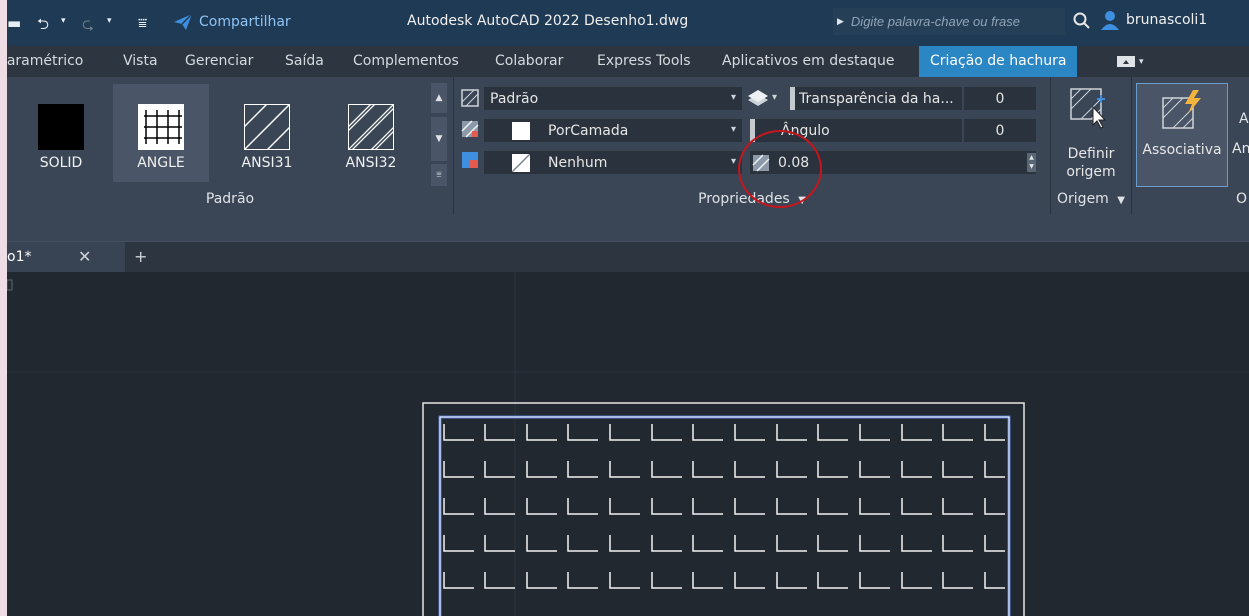 The image size is (1249, 616). Describe the element at coordinates (1182, 135) in the screenshot. I see `associative-button: Associativa` at that location.